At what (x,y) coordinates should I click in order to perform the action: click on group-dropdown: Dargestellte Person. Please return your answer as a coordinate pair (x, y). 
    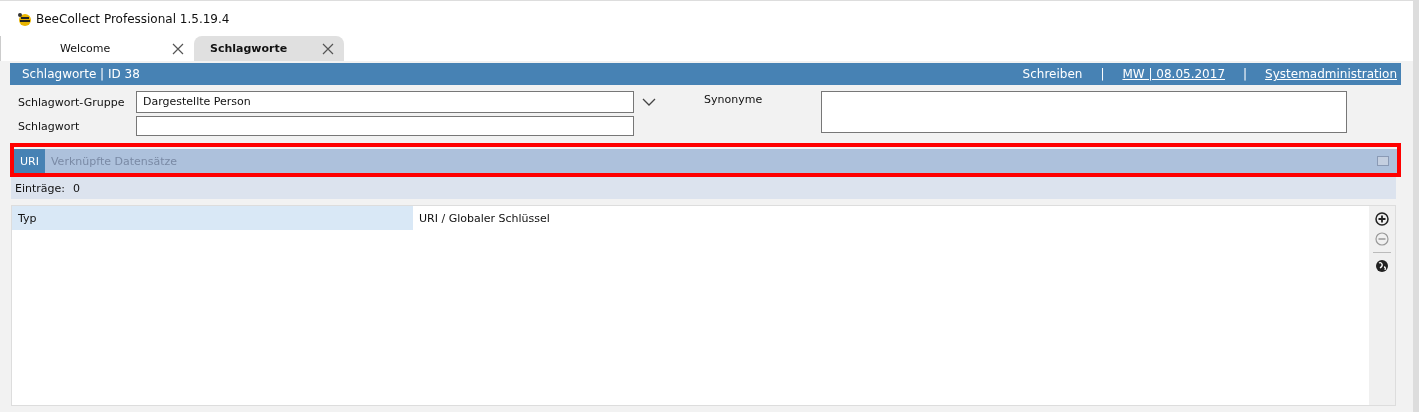
    Looking at the image, I should click on (385, 102).